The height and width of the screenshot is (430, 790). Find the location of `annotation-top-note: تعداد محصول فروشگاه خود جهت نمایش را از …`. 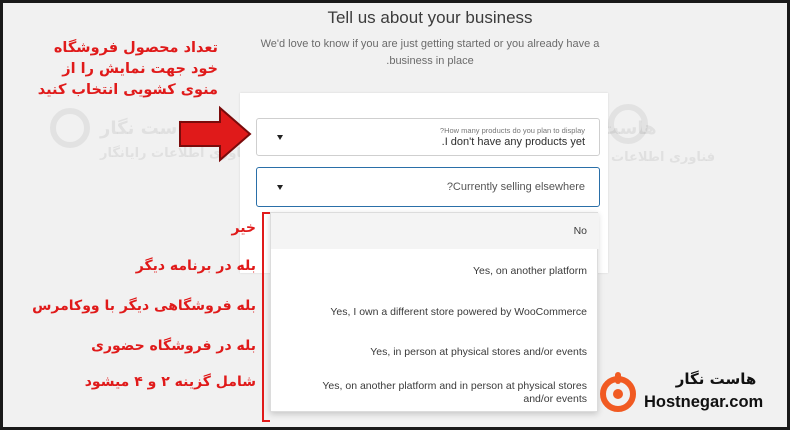

annotation-top-note: تعداد محصول فروشگاه خود جهت نمایش را از … is located at coordinates (113, 69).